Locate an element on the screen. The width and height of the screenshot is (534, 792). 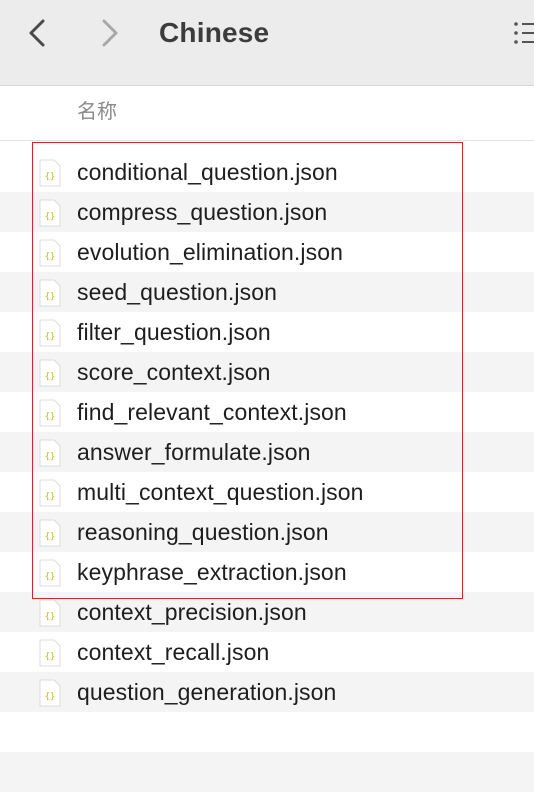
file-row: {} reasoning_question.json is located at coordinates (267, 532).